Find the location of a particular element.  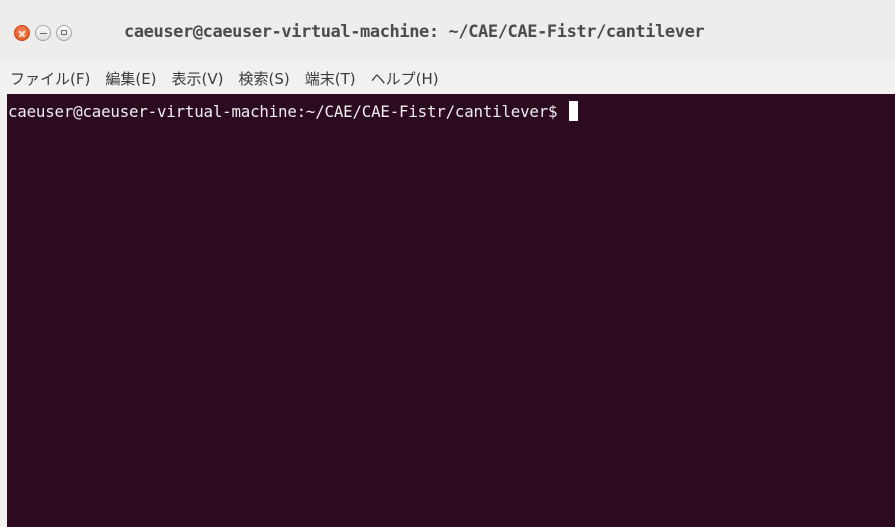

menu-view: 表示(V) is located at coordinates (198, 78).